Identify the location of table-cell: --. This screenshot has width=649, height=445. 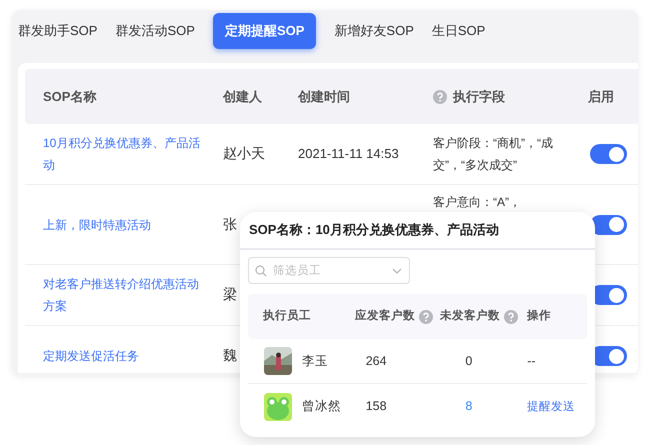
(531, 361).